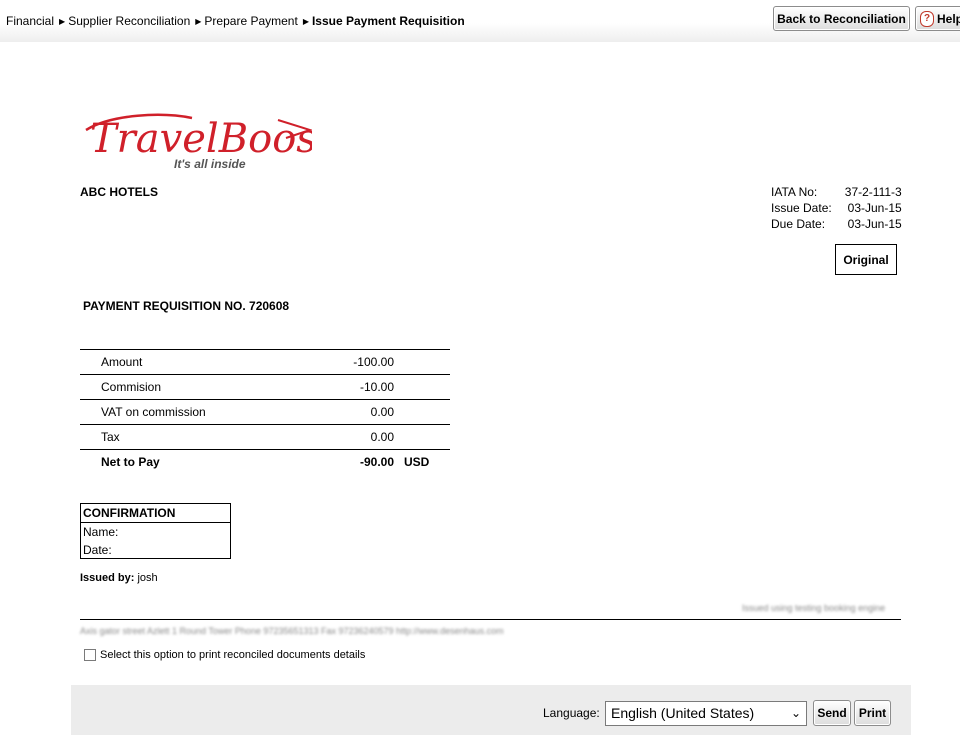  Describe the element at coordinates (119, 192) in the screenshot. I see `company-name: ABC HOTELS` at that location.